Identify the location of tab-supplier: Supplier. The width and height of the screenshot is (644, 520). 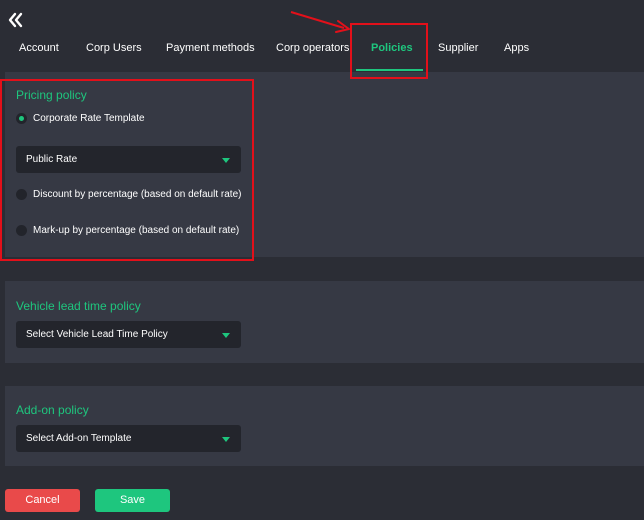
(458, 48).